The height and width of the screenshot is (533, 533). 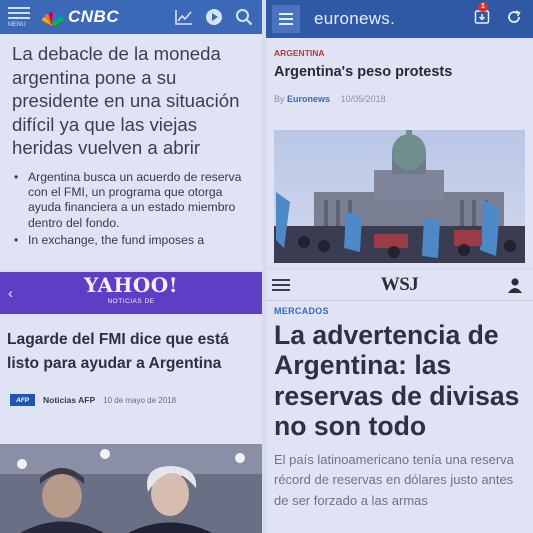 What do you see at coordinates (308, 99) in the screenshot?
I see `author-link: Euronews` at bounding box center [308, 99].